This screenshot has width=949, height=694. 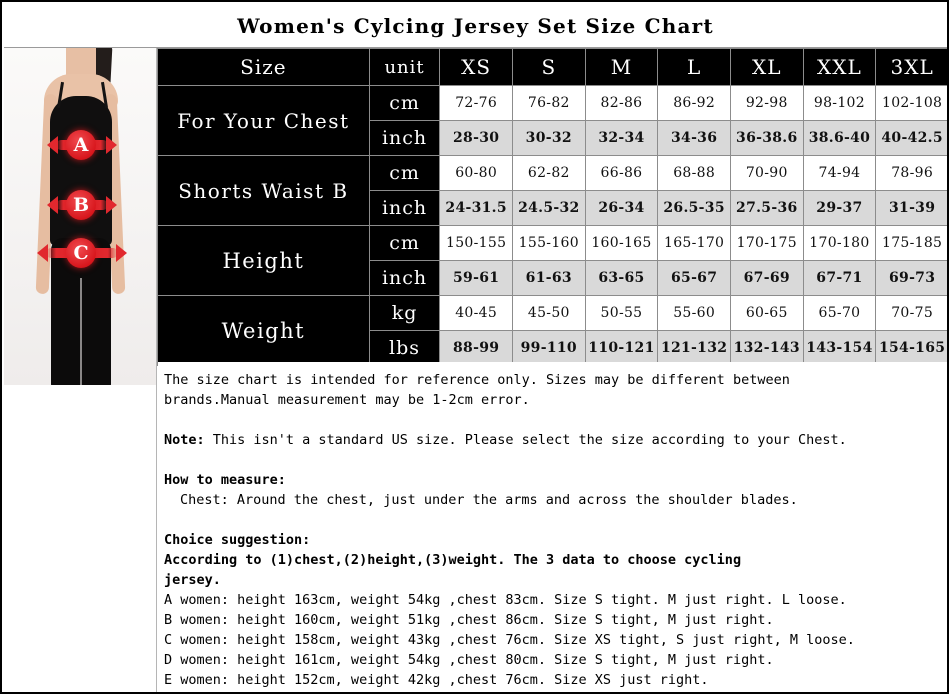 What do you see at coordinates (225, 480) in the screenshot?
I see `how-to-measure-heading: How to measure:` at bounding box center [225, 480].